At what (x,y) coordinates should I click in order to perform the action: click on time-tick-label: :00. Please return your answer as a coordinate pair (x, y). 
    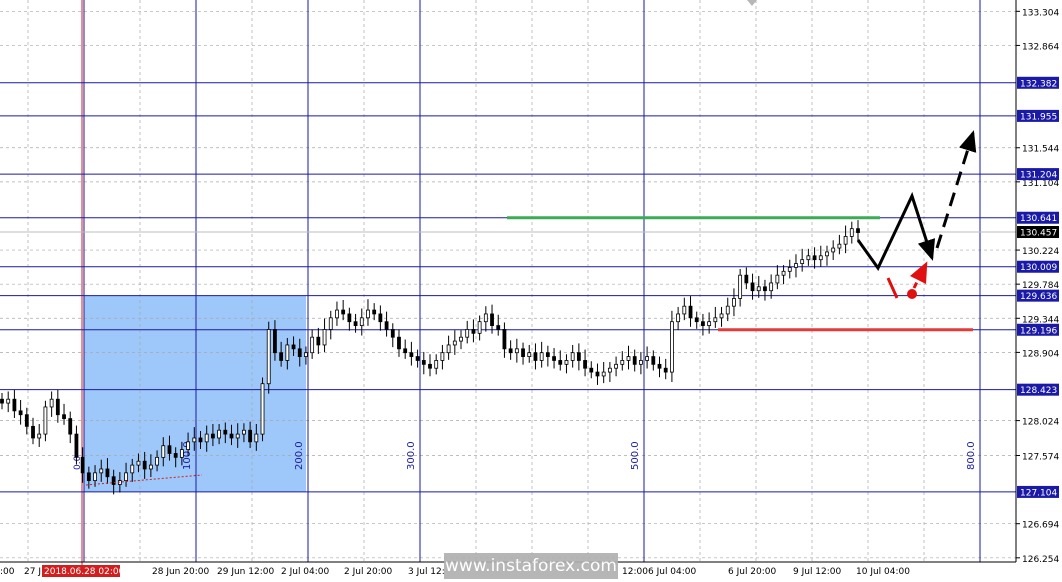
    Looking at the image, I should click on (7, 572).